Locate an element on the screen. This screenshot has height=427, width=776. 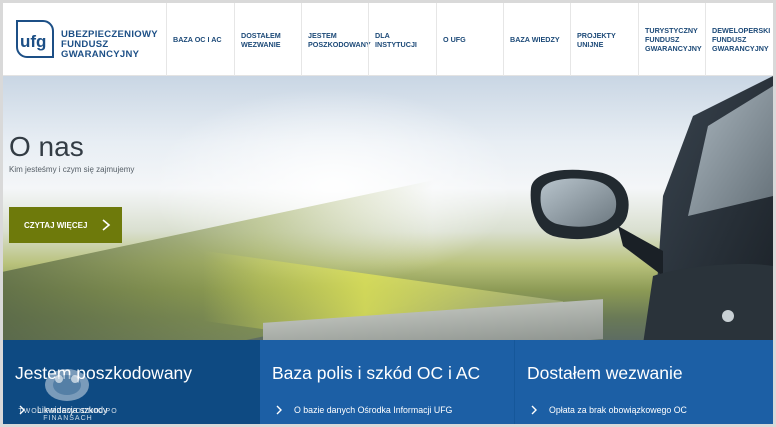
tile-link-label: Opłata za brak obowiązkowego OC is located at coordinates (618, 410).